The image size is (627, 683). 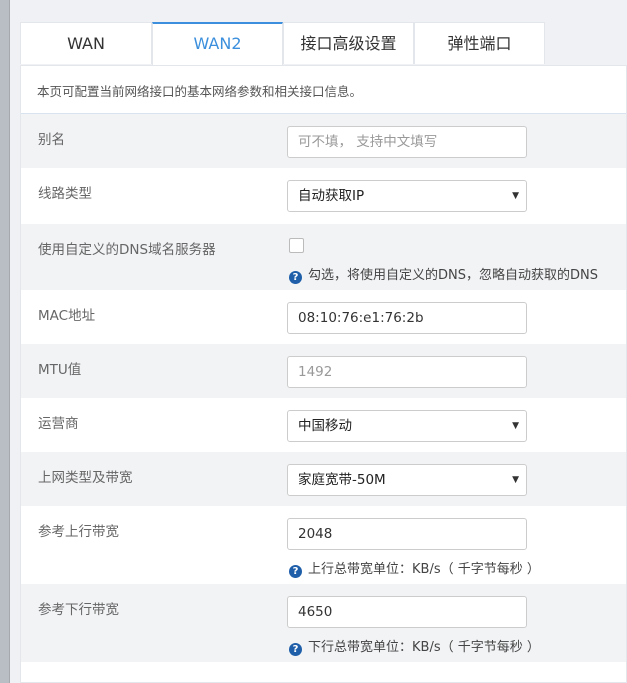 I want to click on row-line-type: 线路类型 自动获取IP ▼, so click(x=323, y=196).